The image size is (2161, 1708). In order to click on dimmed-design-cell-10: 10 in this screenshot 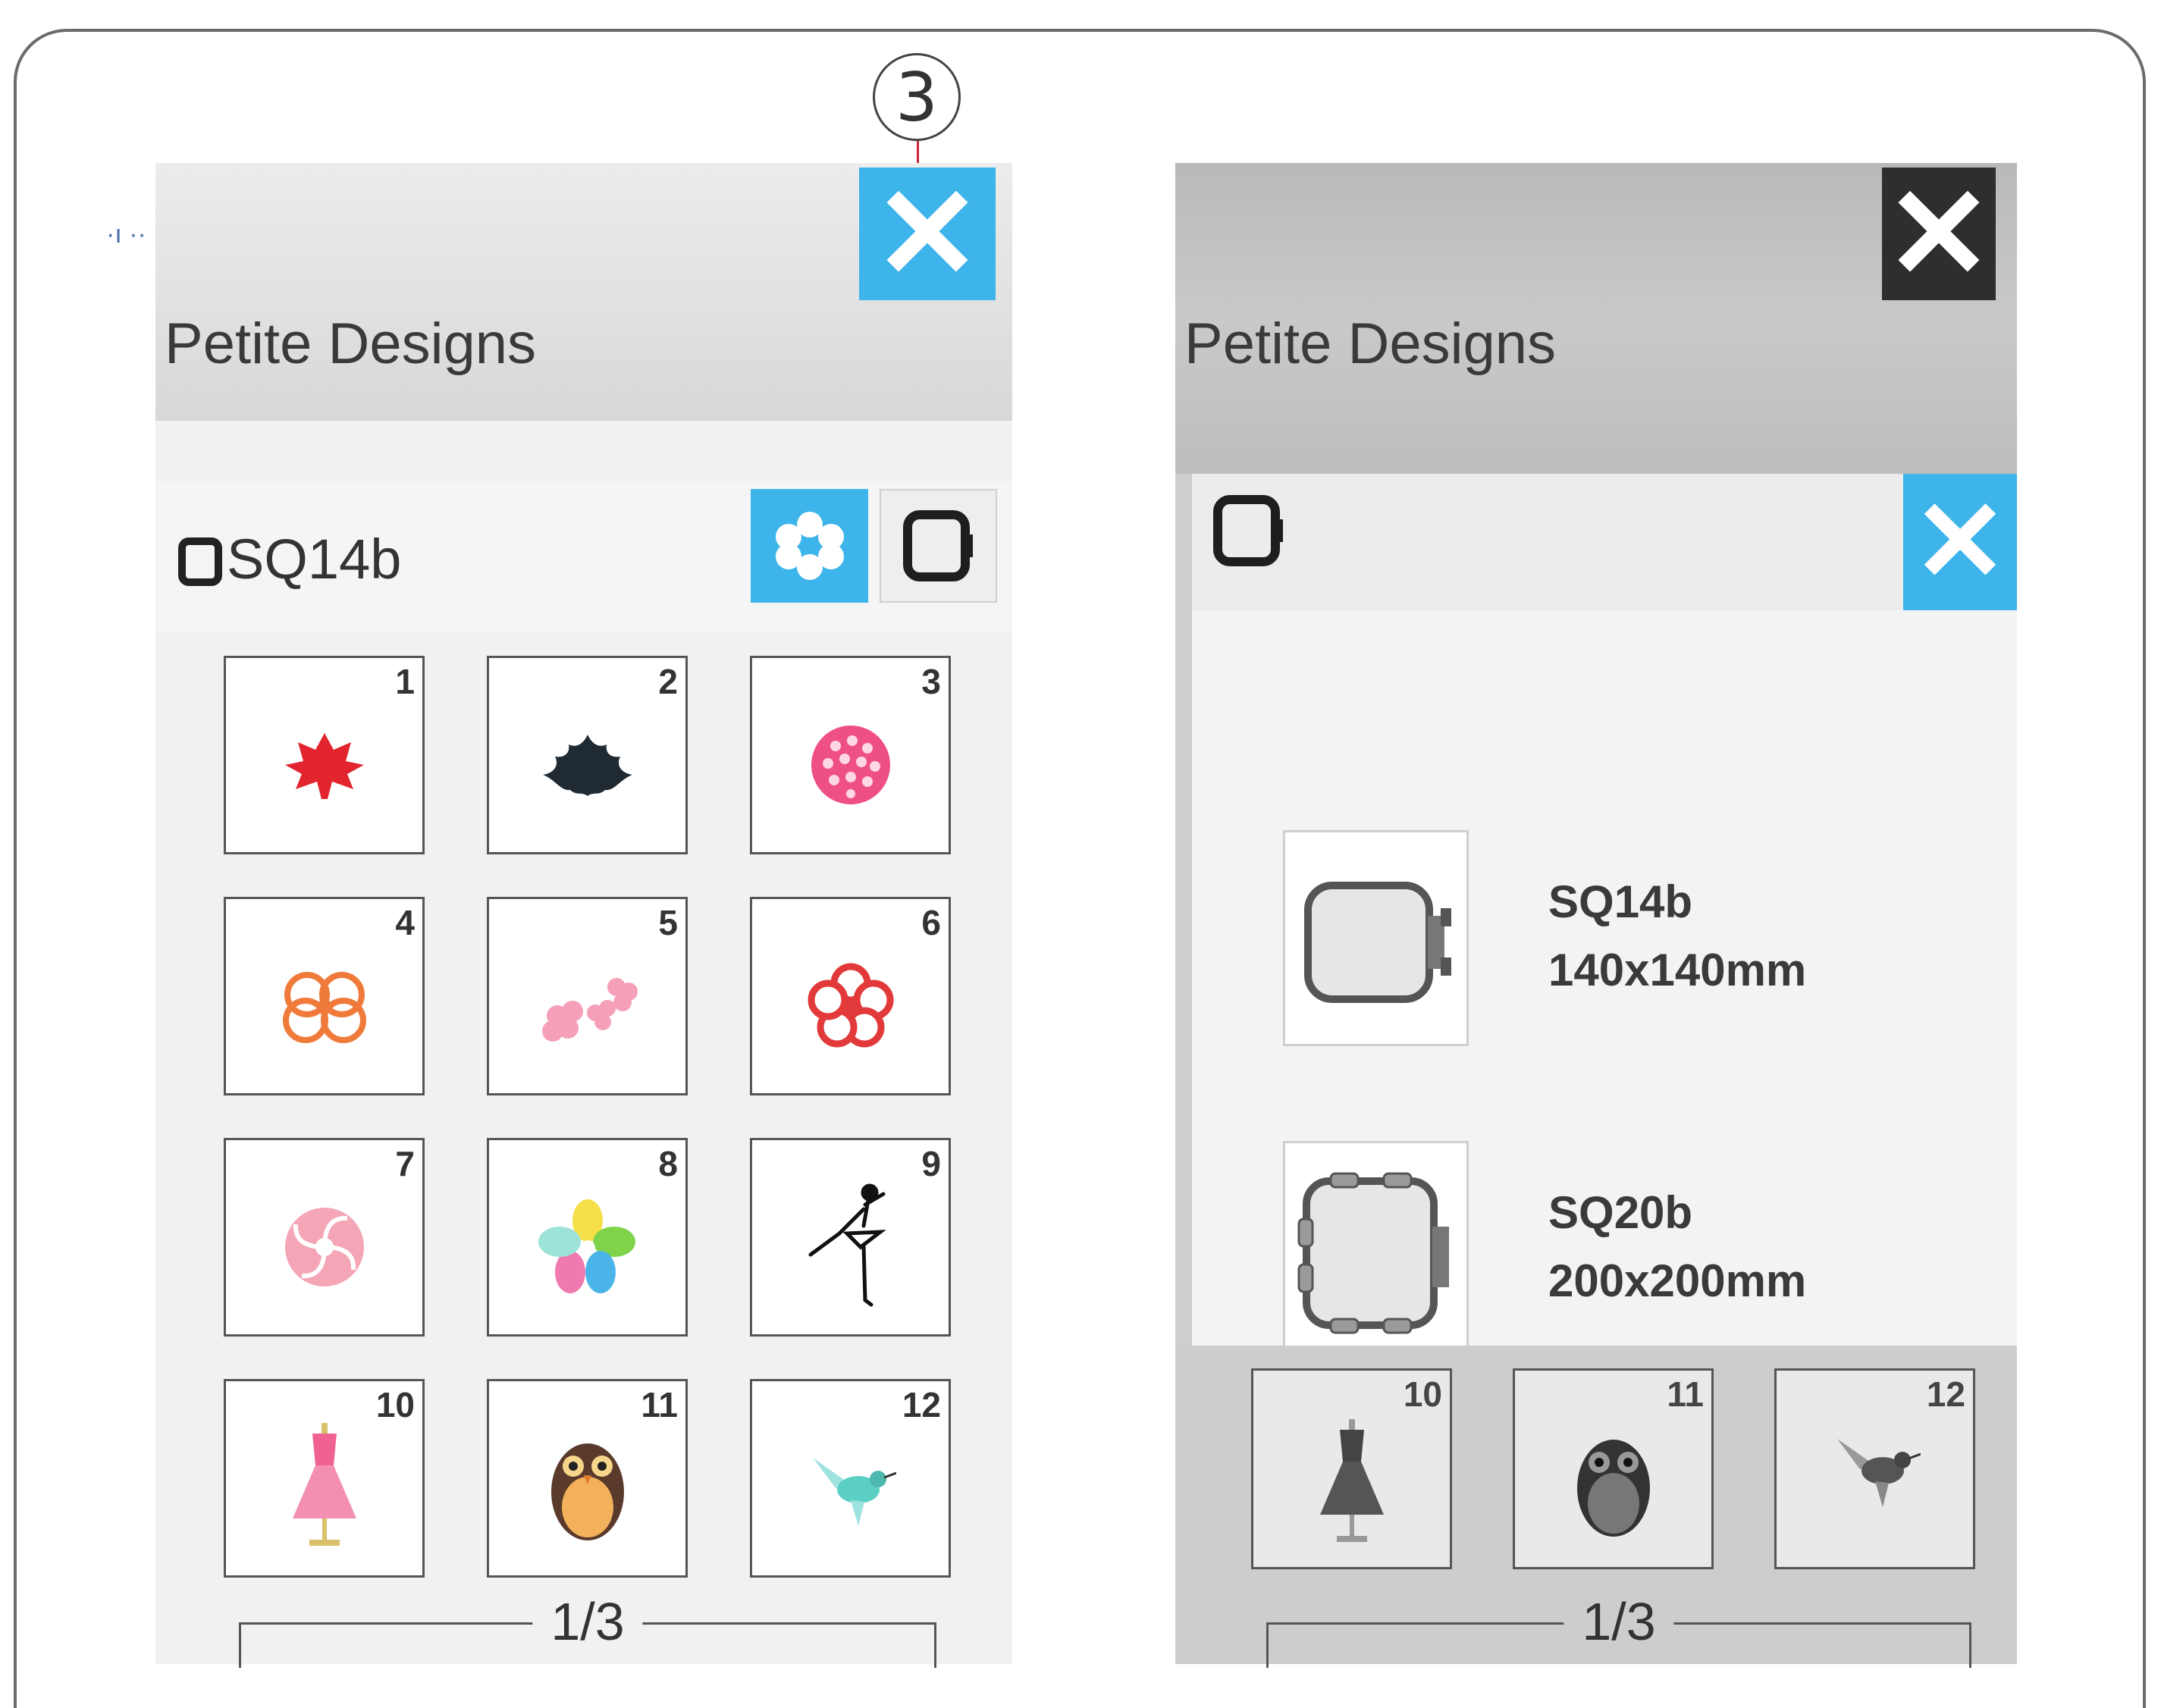, I will do `click(1352, 1468)`.